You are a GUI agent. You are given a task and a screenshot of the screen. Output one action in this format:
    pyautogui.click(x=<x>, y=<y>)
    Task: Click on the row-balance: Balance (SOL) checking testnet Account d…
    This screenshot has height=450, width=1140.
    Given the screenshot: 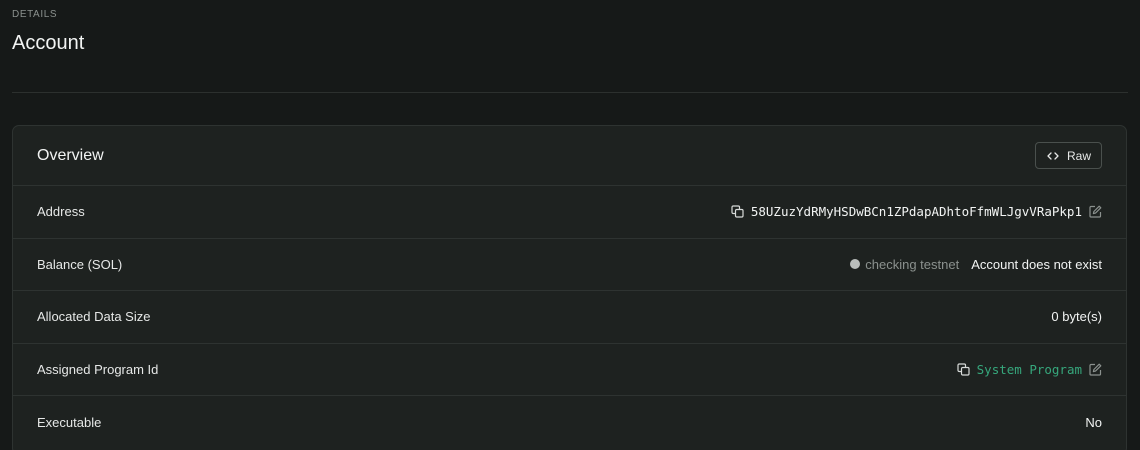 What is the action you would take?
    pyautogui.click(x=569, y=265)
    